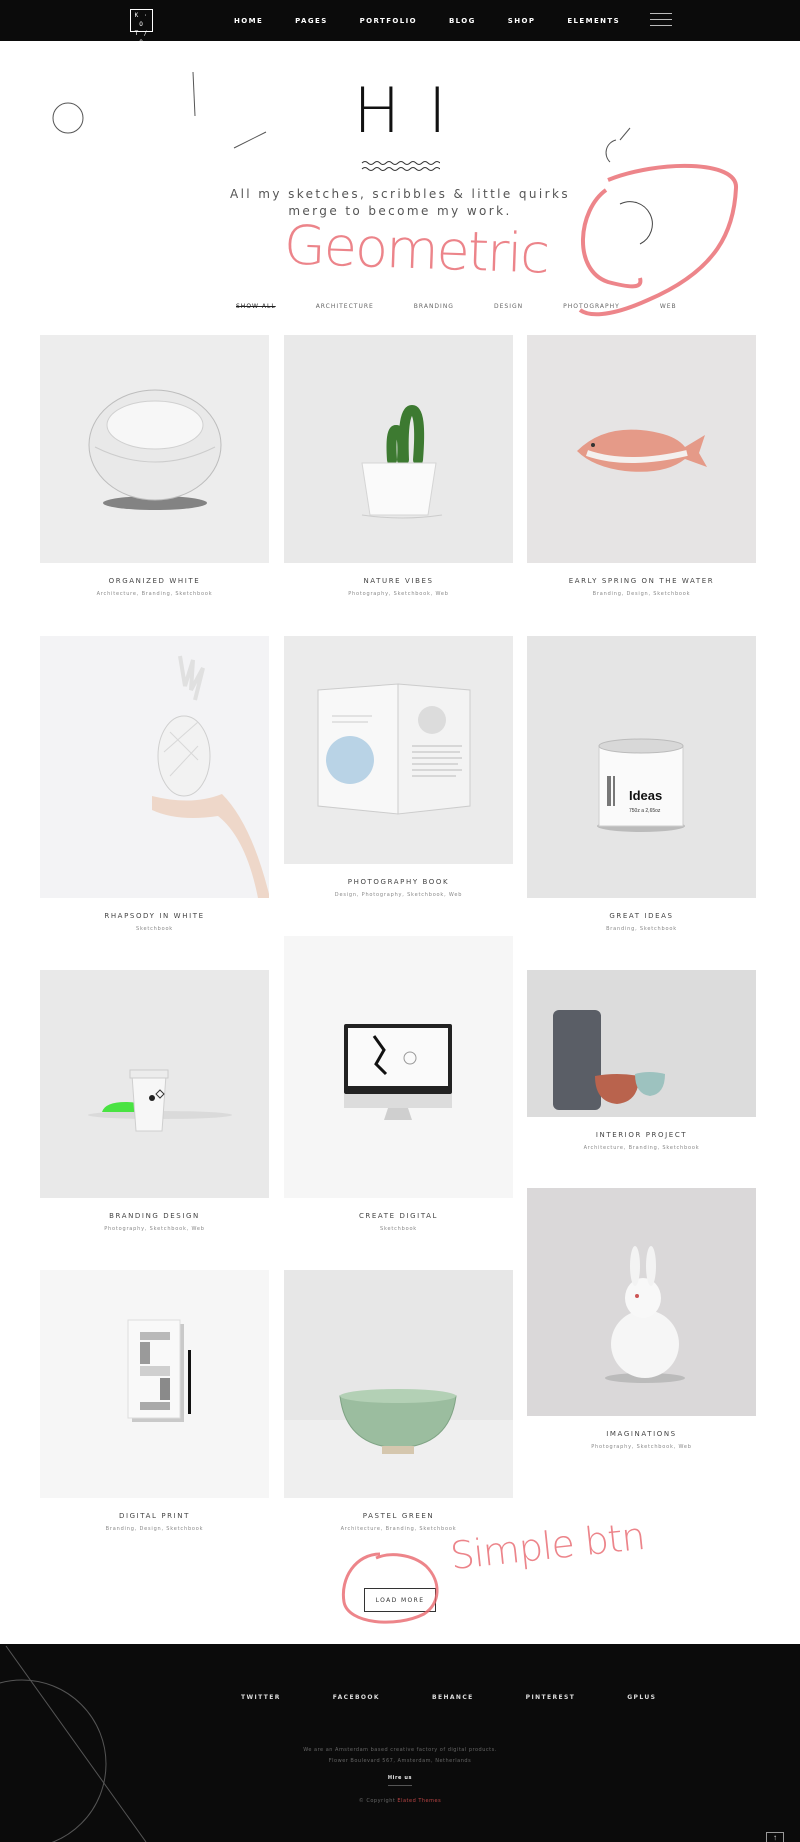  What do you see at coordinates (641, 929) in the screenshot?
I see `portfolio-tags: Branding, Sketchbook` at bounding box center [641, 929].